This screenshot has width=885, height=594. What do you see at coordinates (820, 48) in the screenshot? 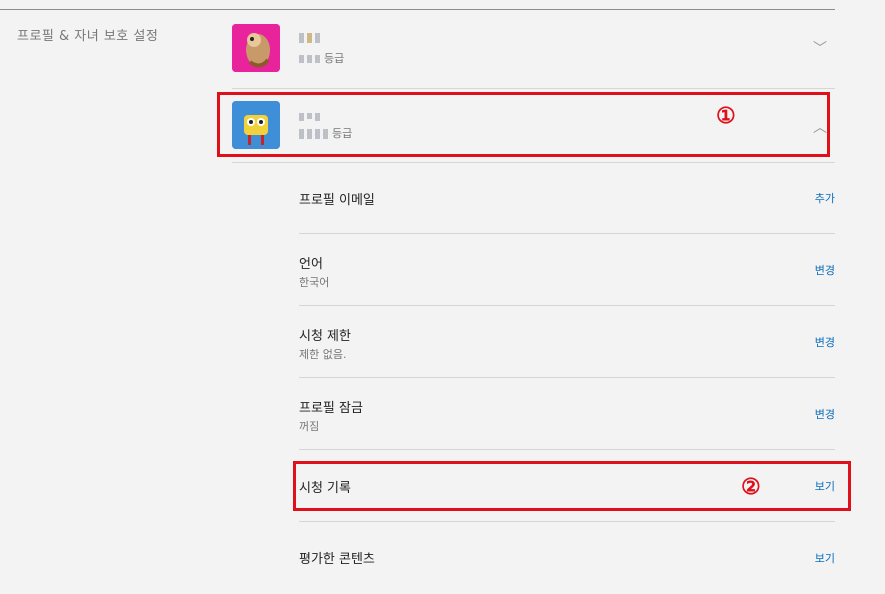
I see `chevron-down-icon: ﹀` at bounding box center [820, 48].